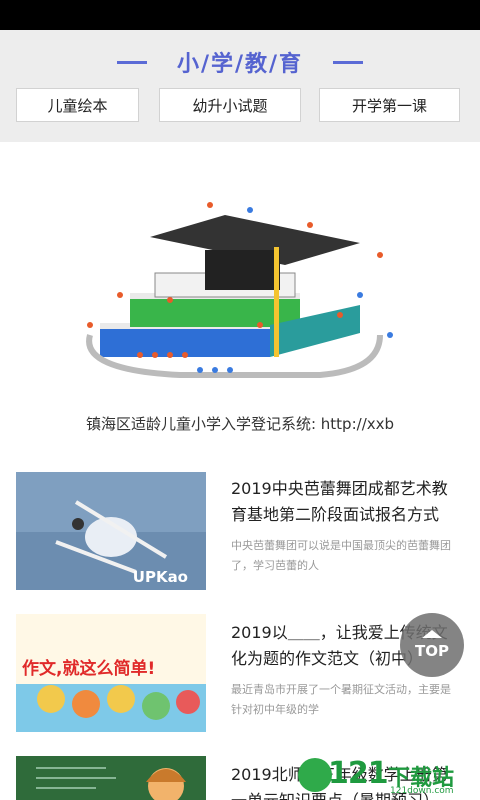  I want to click on back-to-top-button: TOP, so click(432, 645).